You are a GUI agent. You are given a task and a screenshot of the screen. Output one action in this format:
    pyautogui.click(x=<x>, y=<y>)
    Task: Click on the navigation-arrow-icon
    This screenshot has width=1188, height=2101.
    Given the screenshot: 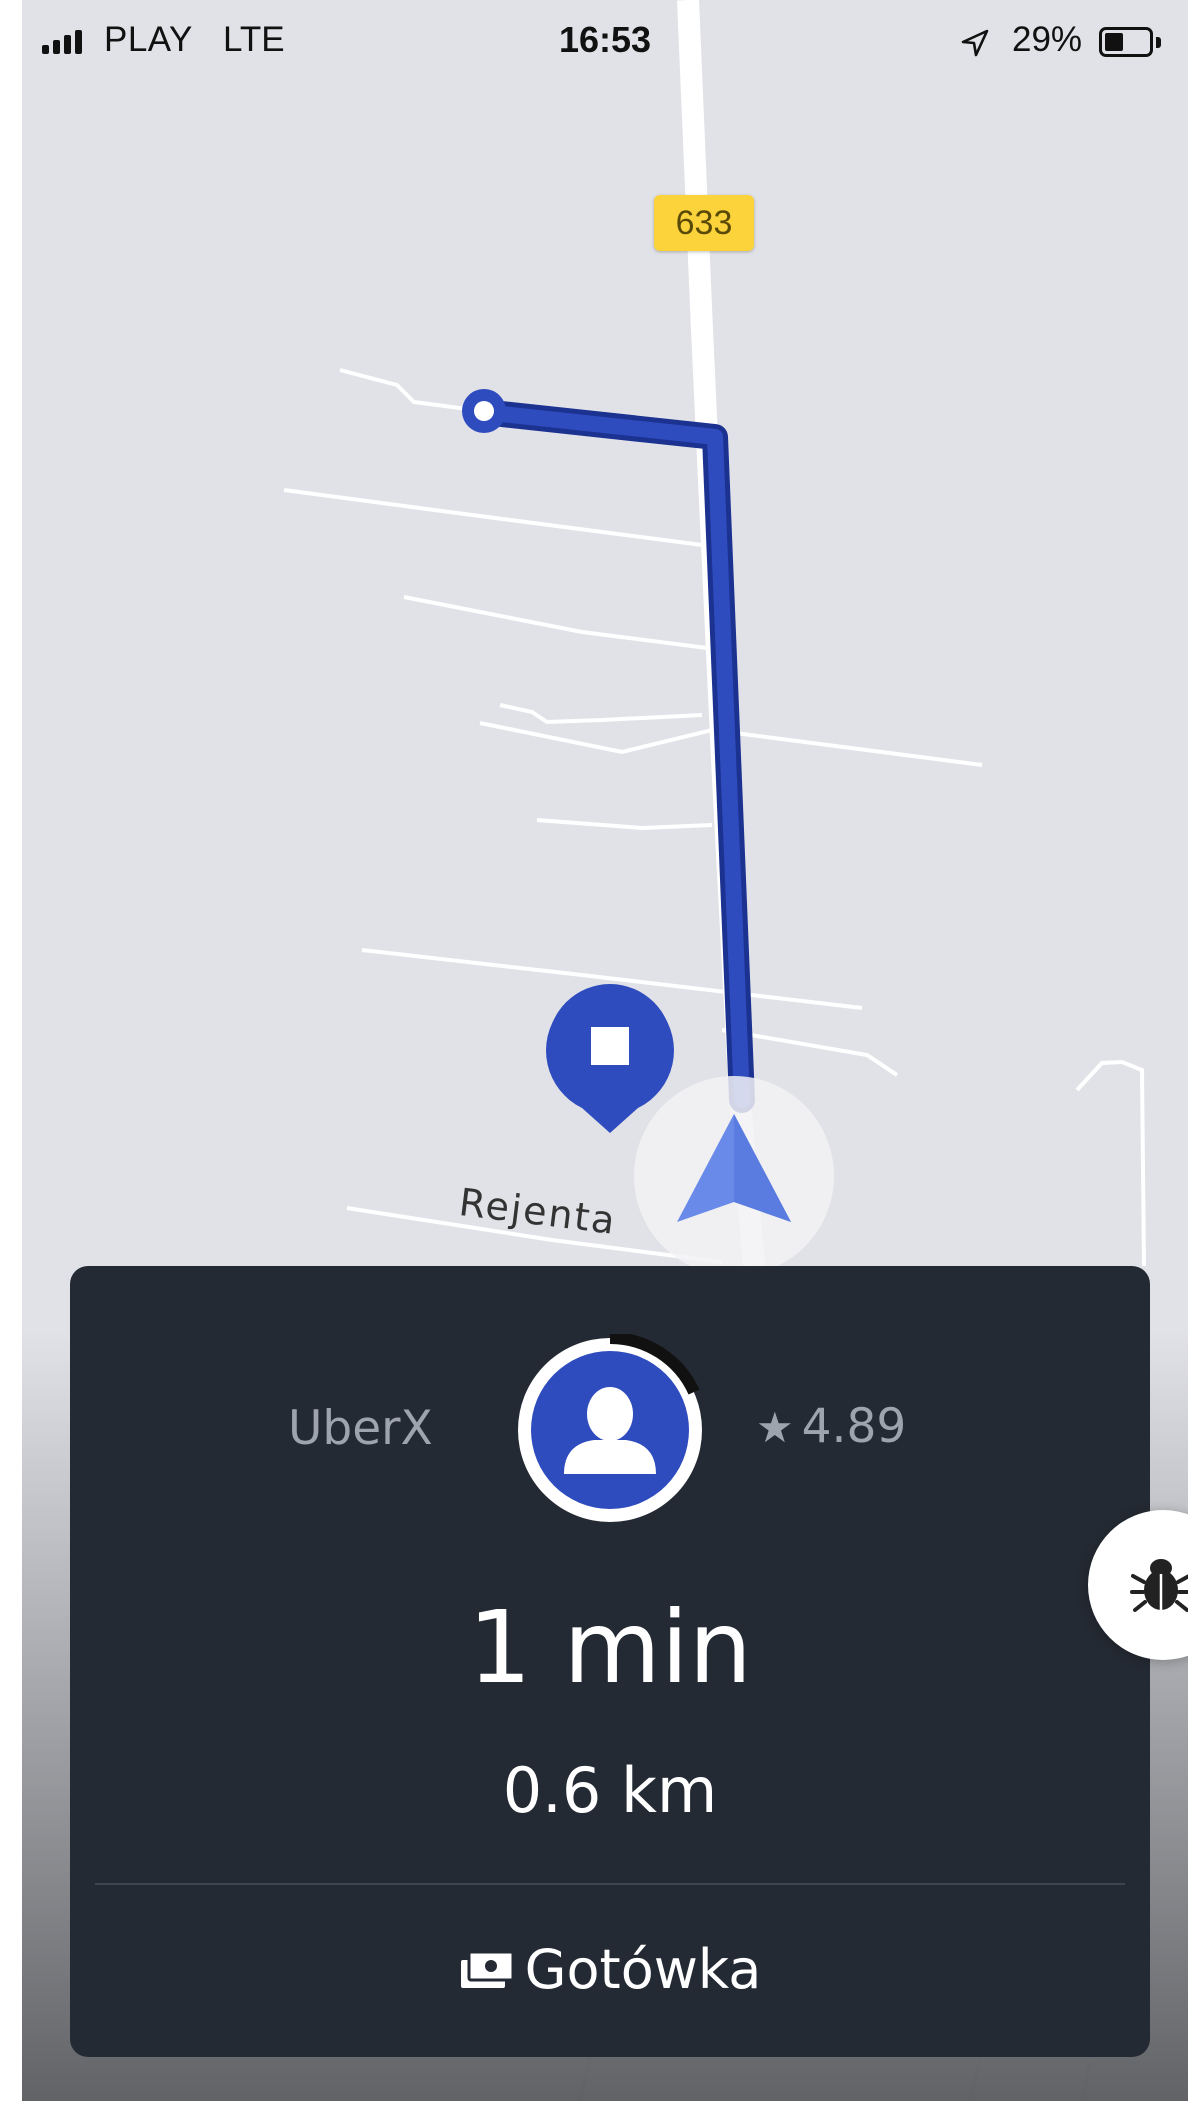 What is the action you would take?
    pyautogui.click(x=734, y=1176)
    